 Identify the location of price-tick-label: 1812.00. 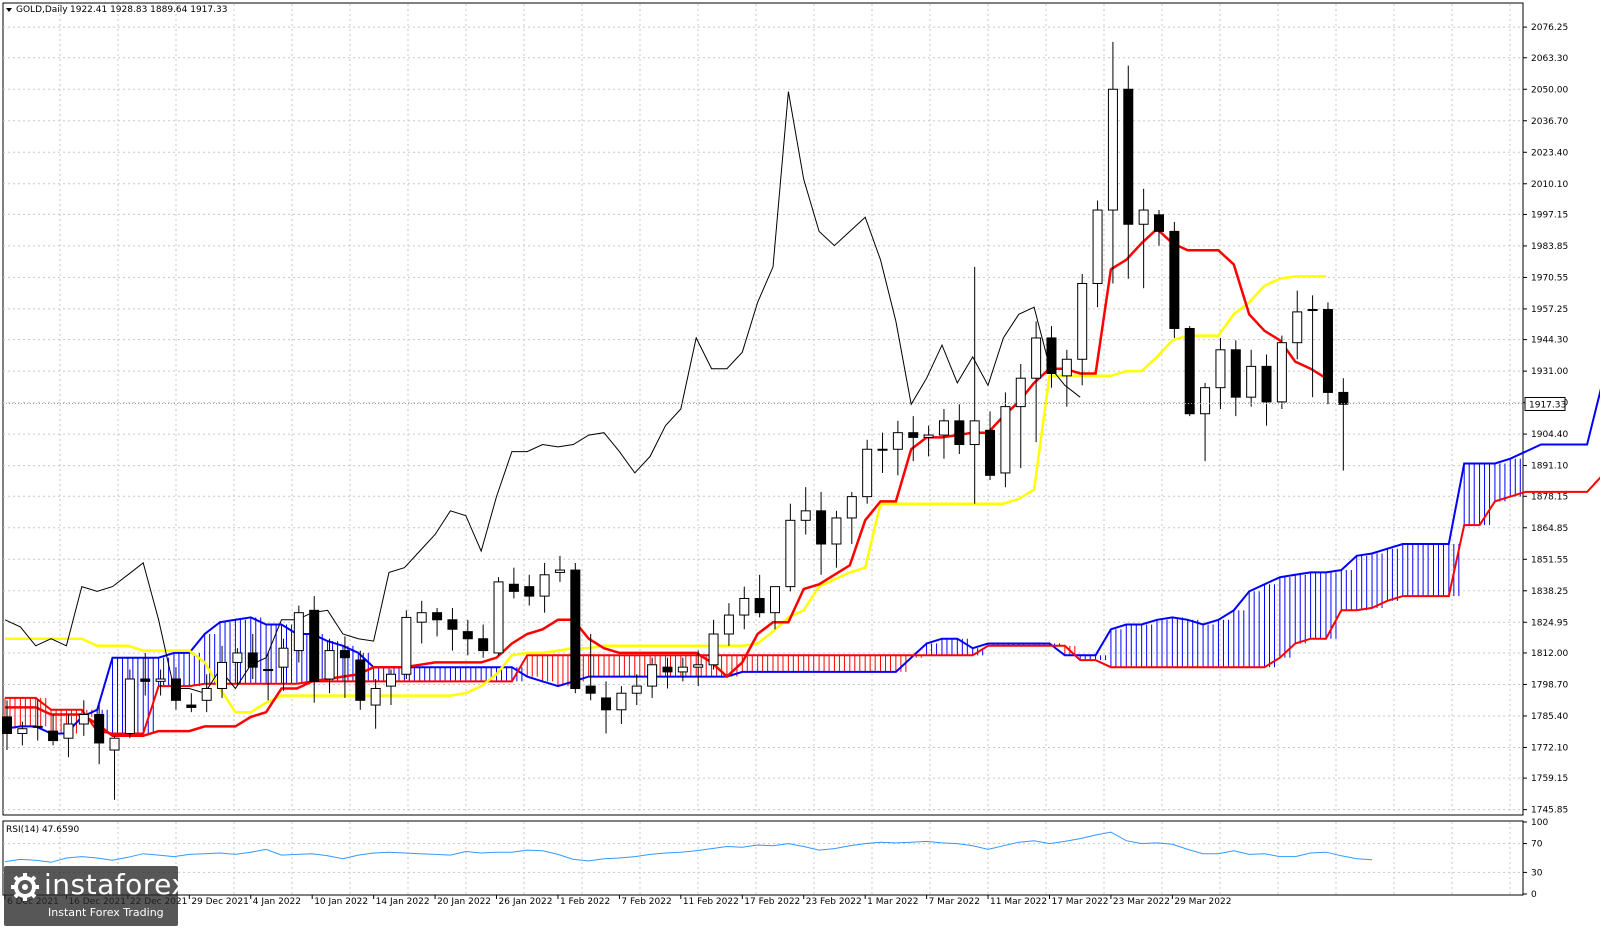
(1549, 654).